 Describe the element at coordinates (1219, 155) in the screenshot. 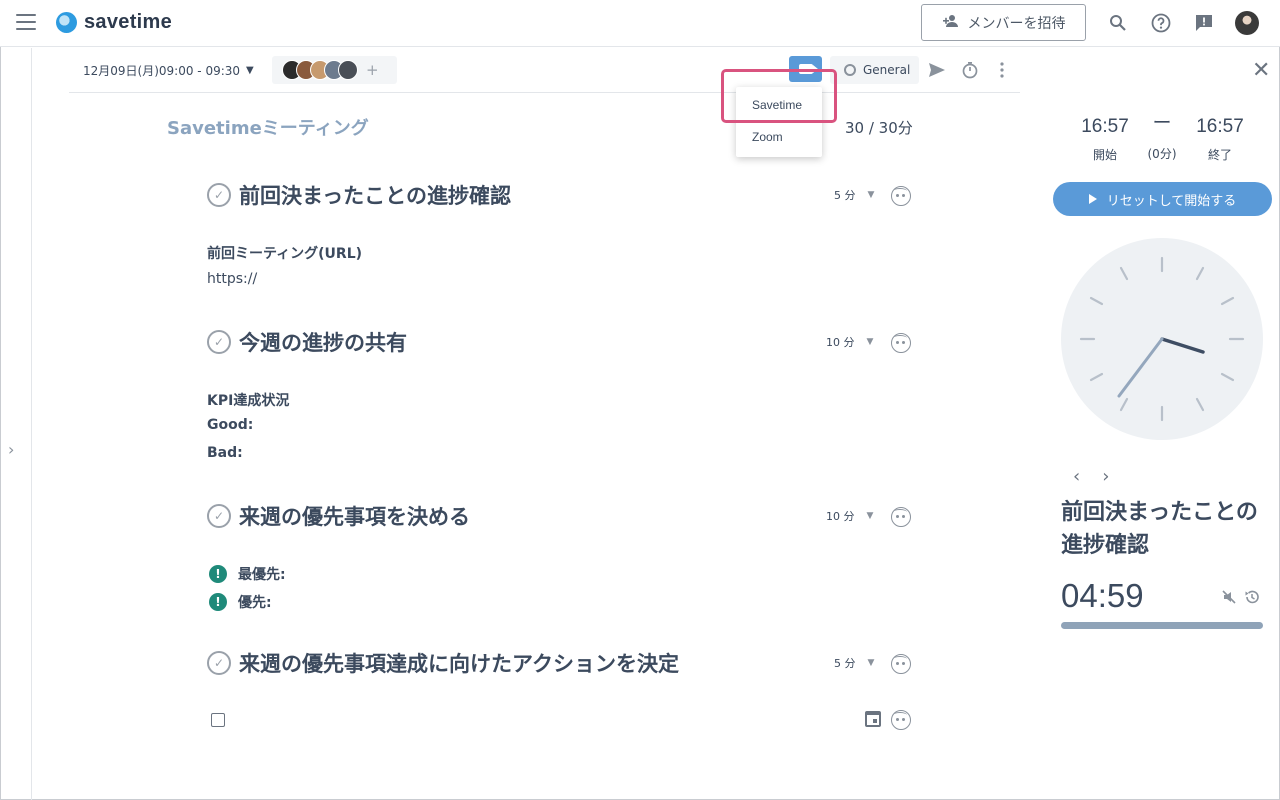

I see `end-label: 終了` at that location.